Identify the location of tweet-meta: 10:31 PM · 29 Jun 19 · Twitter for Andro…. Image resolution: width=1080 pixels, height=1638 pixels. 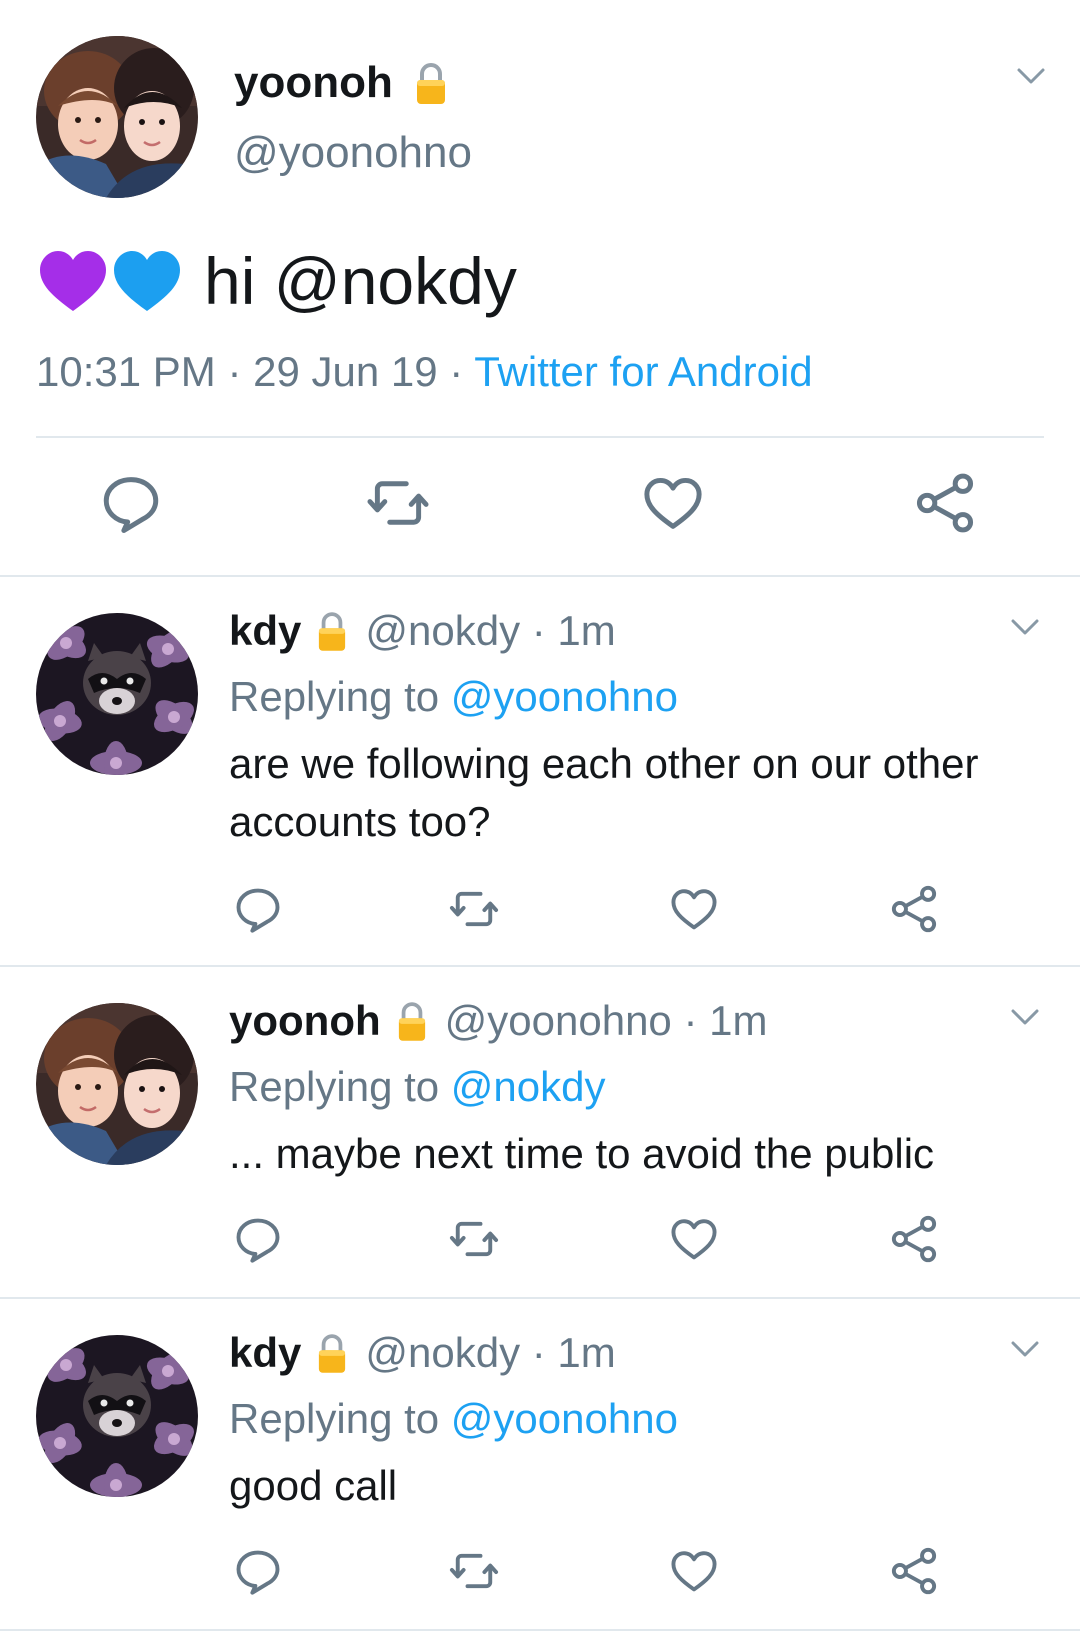
(424, 372).